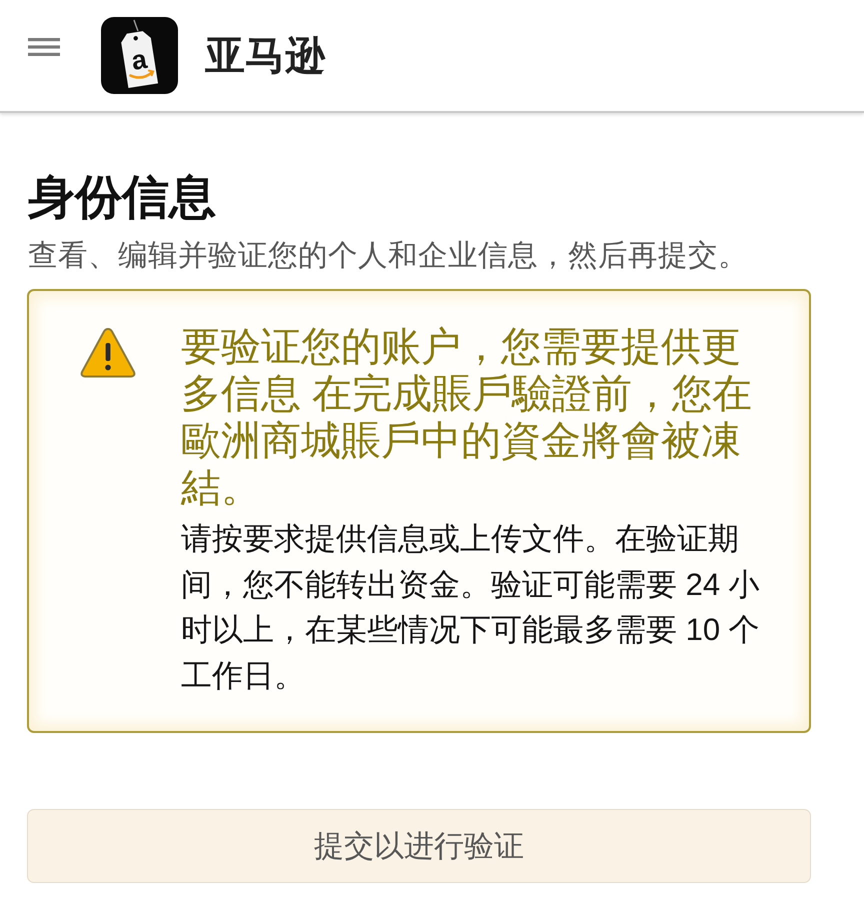 Image resolution: width=864 pixels, height=921 pixels. I want to click on menu-icon, so click(44, 47).